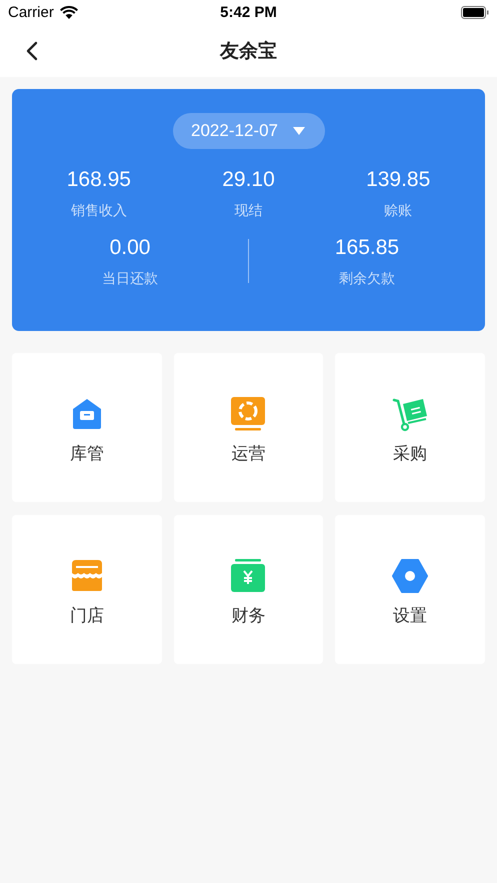 This screenshot has width=497, height=883. Describe the element at coordinates (367, 248) in the screenshot. I see `stat-value: 165.85` at that location.